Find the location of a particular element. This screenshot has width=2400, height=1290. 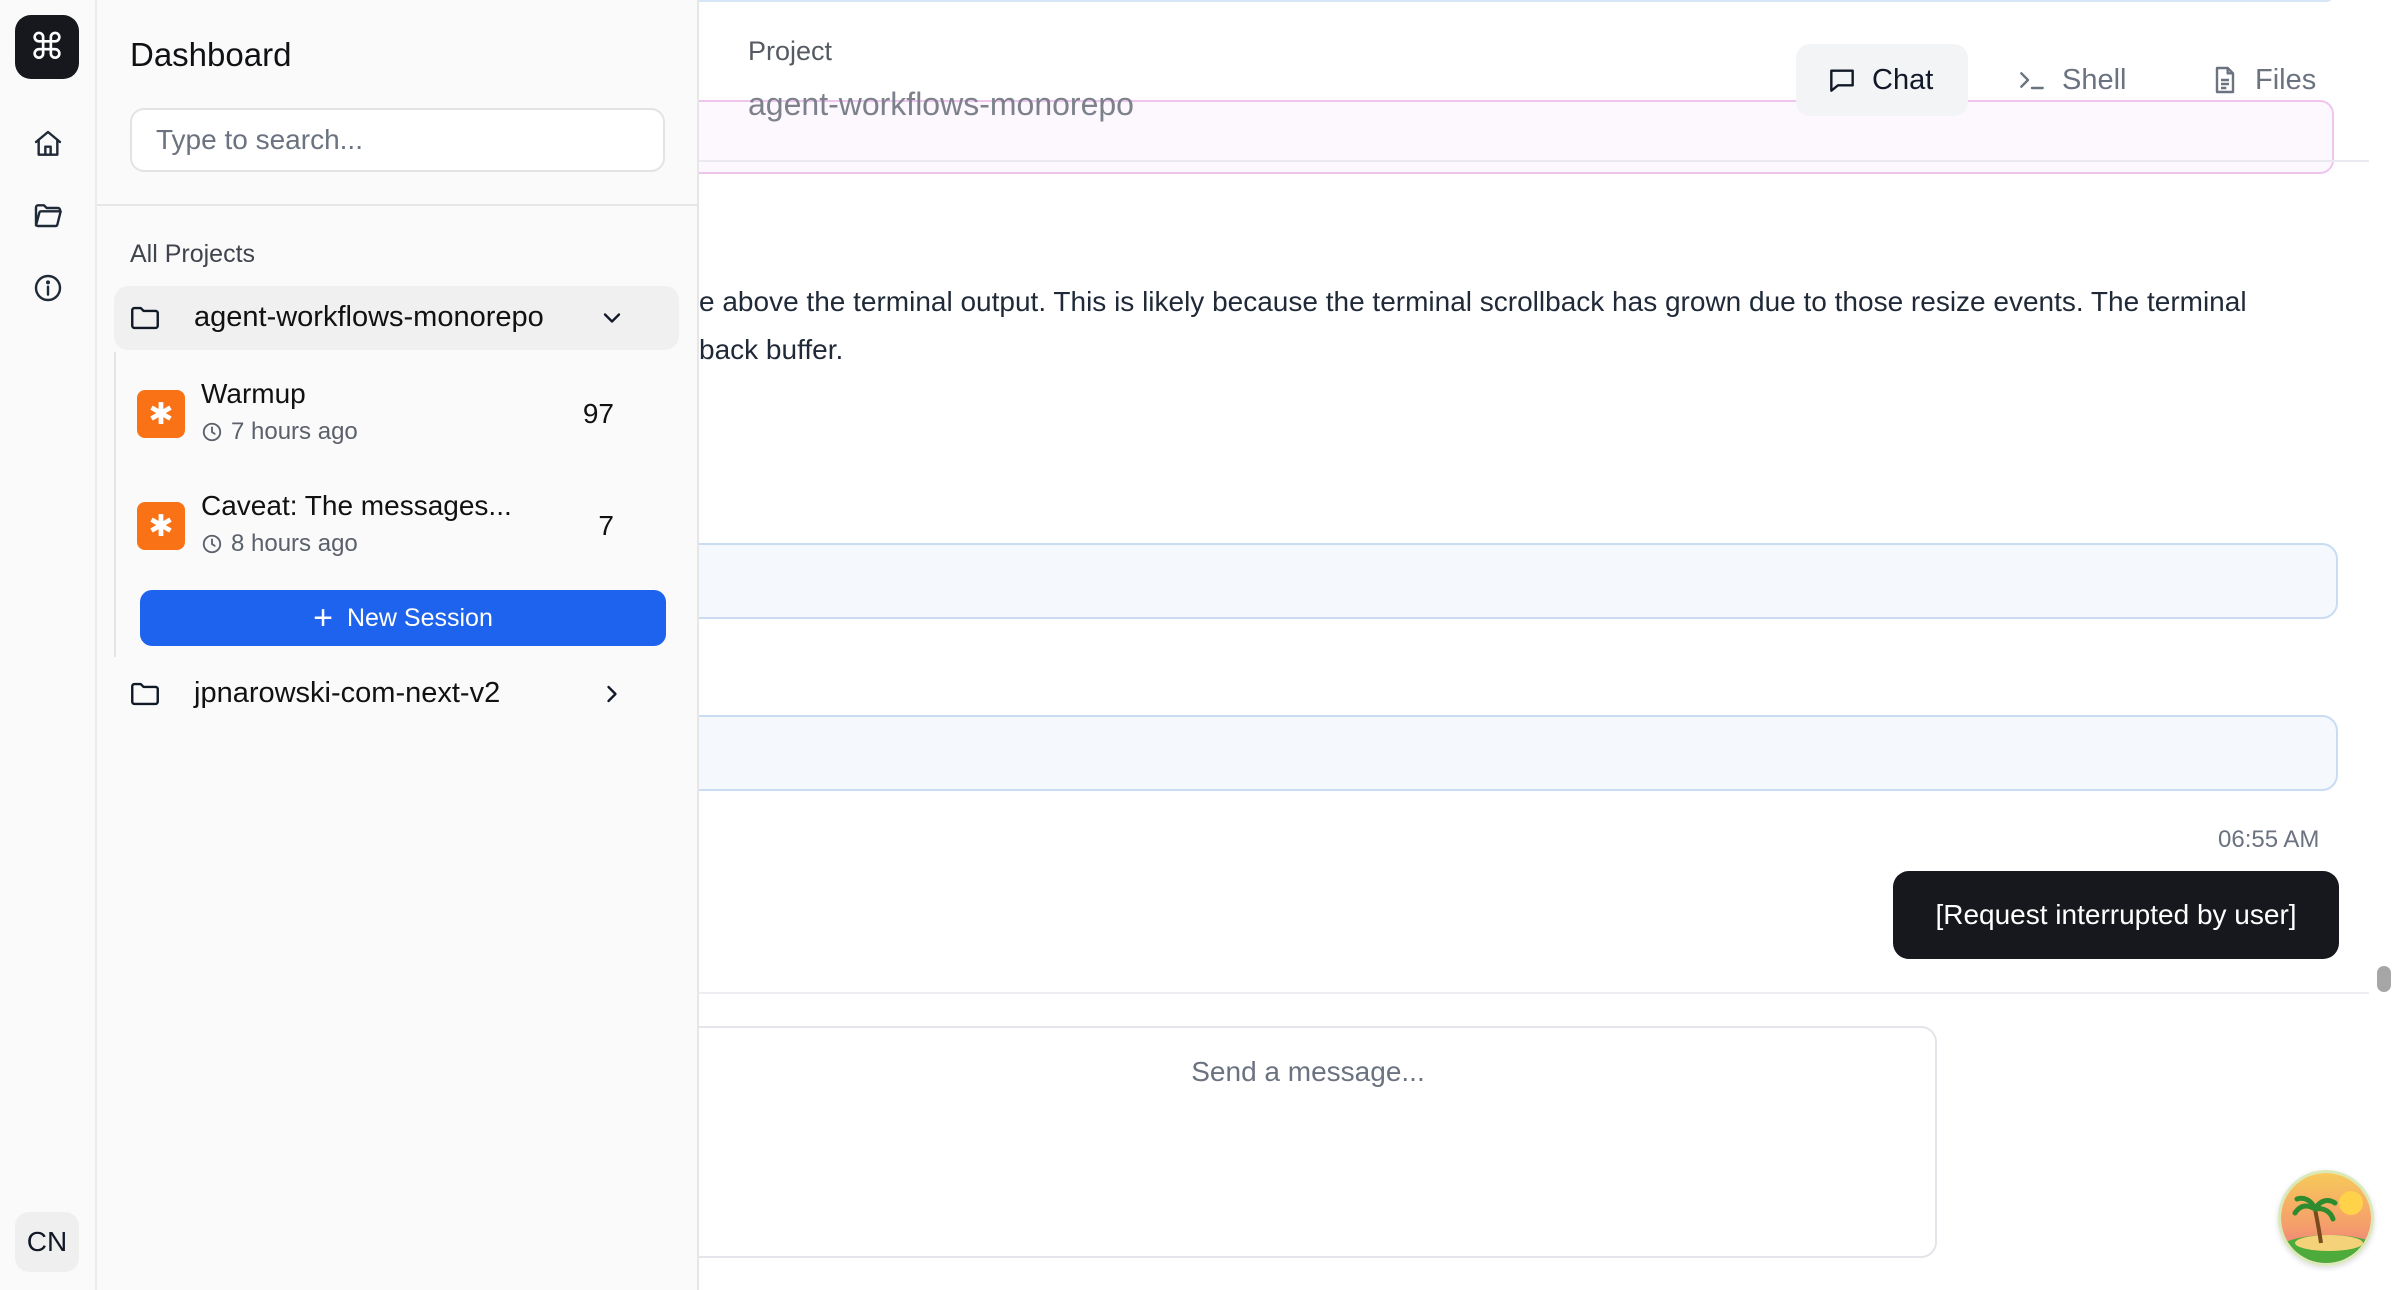

project-item-jpnarowski-com-next-v2: jpnarowski-com-next-v2 is located at coordinates (396, 694).